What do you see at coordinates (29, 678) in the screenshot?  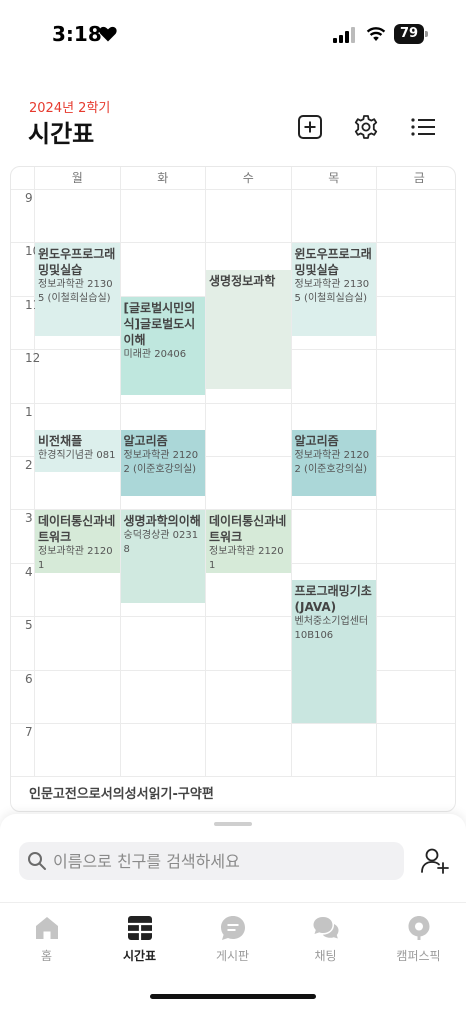 I see `hour-label: 6` at bounding box center [29, 678].